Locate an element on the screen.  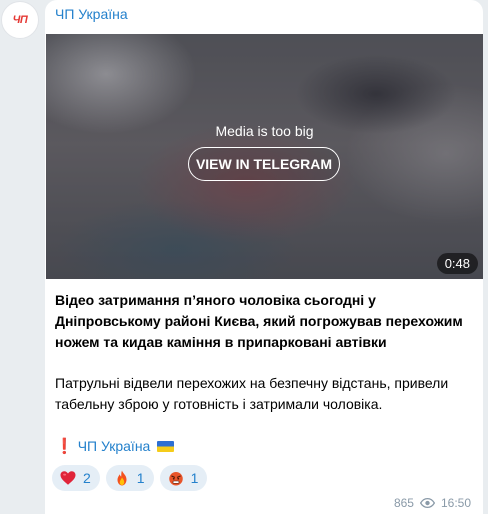
video-duration-badge: 0:48 is located at coordinates (457, 263).